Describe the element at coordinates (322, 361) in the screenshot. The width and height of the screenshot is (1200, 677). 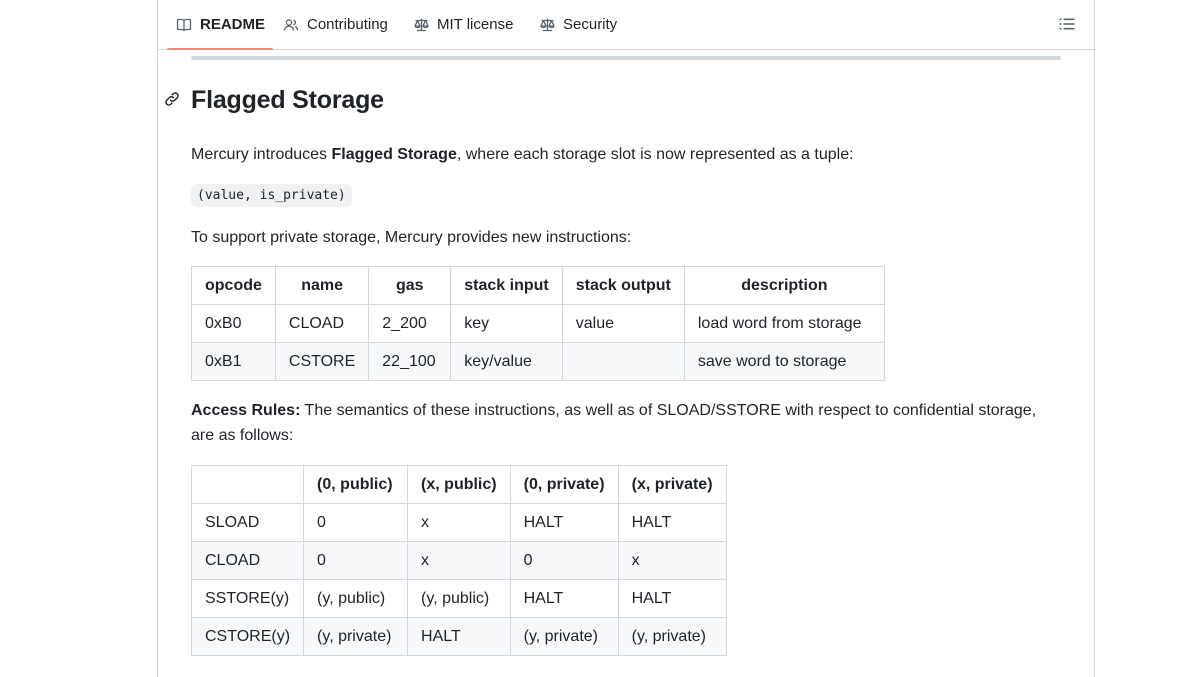
I see `table-cell: CSTORE` at that location.